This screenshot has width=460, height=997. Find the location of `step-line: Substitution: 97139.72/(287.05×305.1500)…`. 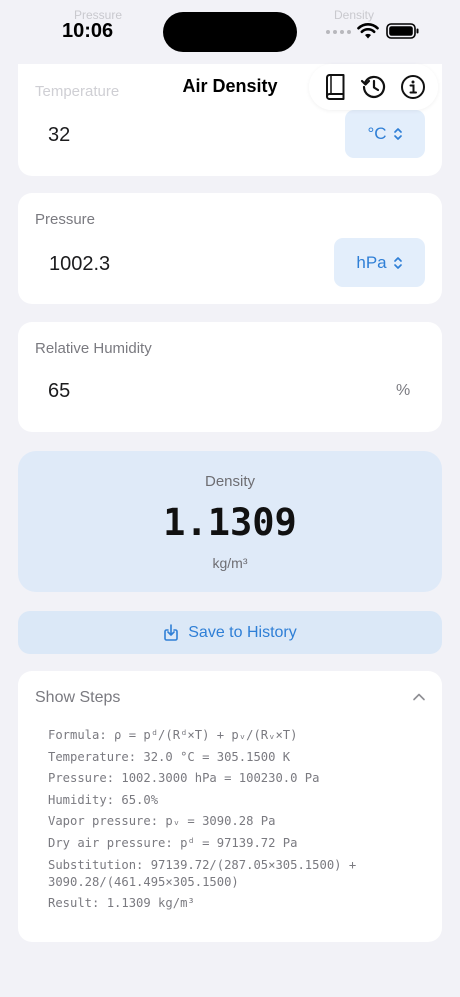

step-line: Substitution: 97139.72/(287.05×305.1500)… is located at coordinates (202, 873).